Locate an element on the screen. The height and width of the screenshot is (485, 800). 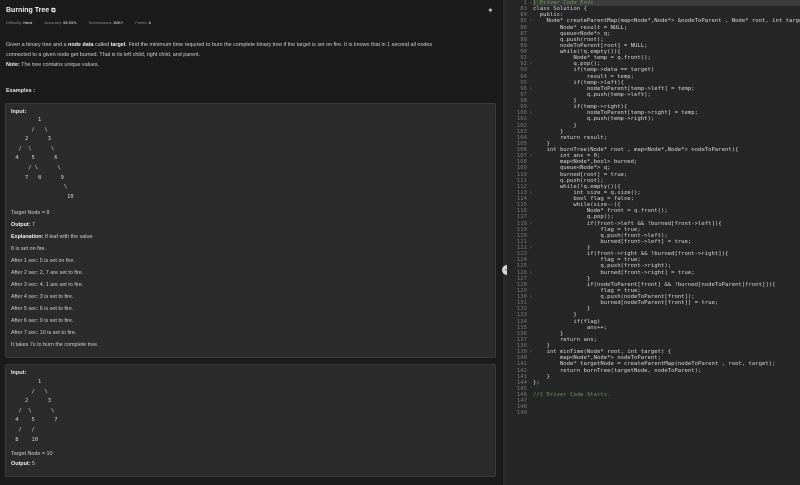
pin-icon: ✦ is located at coordinates (490, 10).